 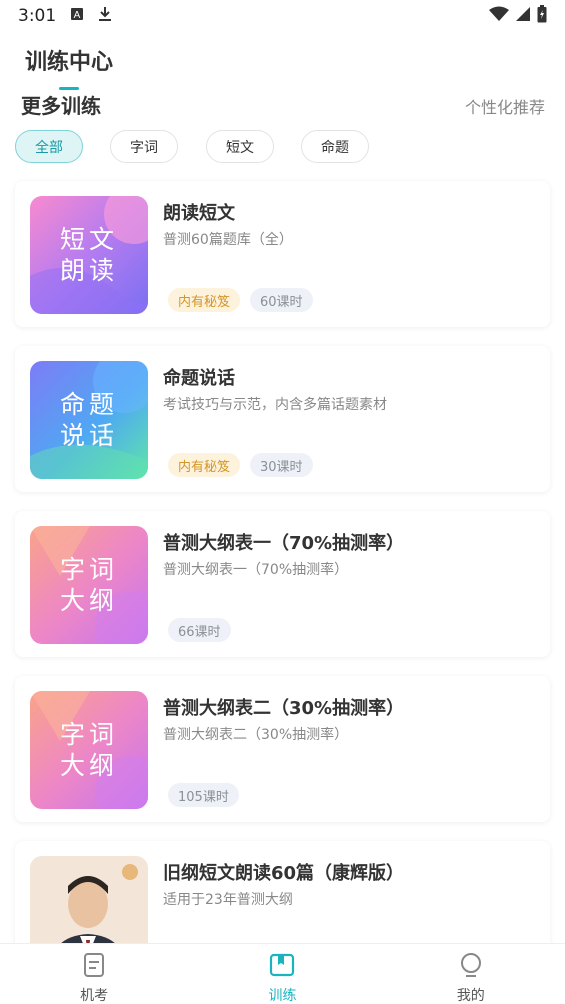 I want to click on lesson-count-badge: 66课时, so click(x=199, y=630).